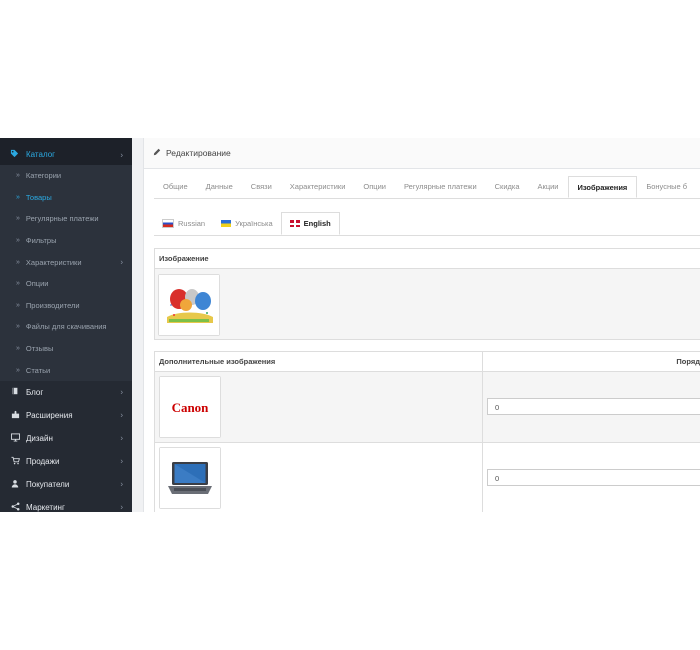  What do you see at coordinates (66, 461) in the screenshot?
I see `sidebar-item-sales: Продажи ›` at bounding box center [66, 461].